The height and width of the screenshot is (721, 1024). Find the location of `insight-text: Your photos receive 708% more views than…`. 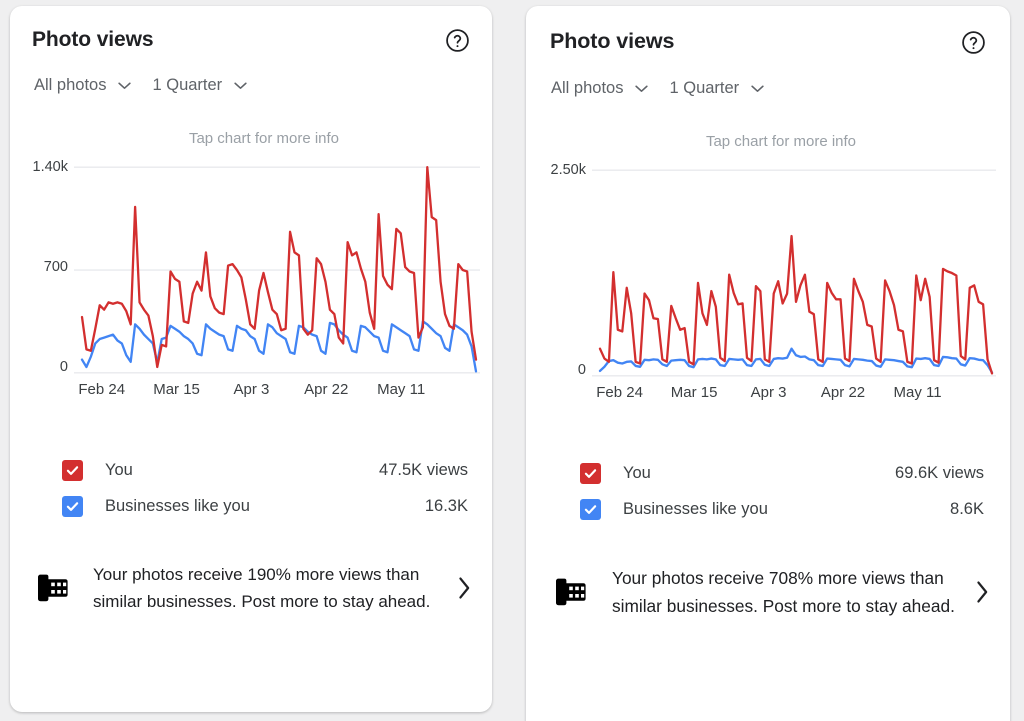

insight-text: Your photos receive 708% more views than… is located at coordinates (783, 591).